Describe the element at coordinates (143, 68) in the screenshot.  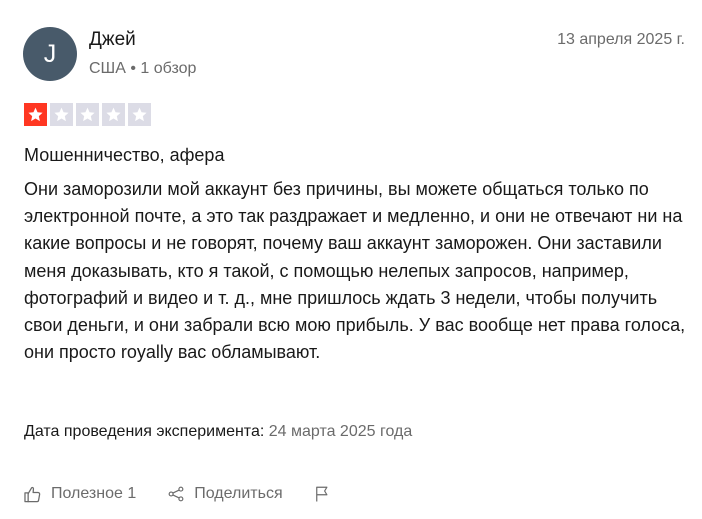
I see `author-meta: США • 1 обзор` at that location.